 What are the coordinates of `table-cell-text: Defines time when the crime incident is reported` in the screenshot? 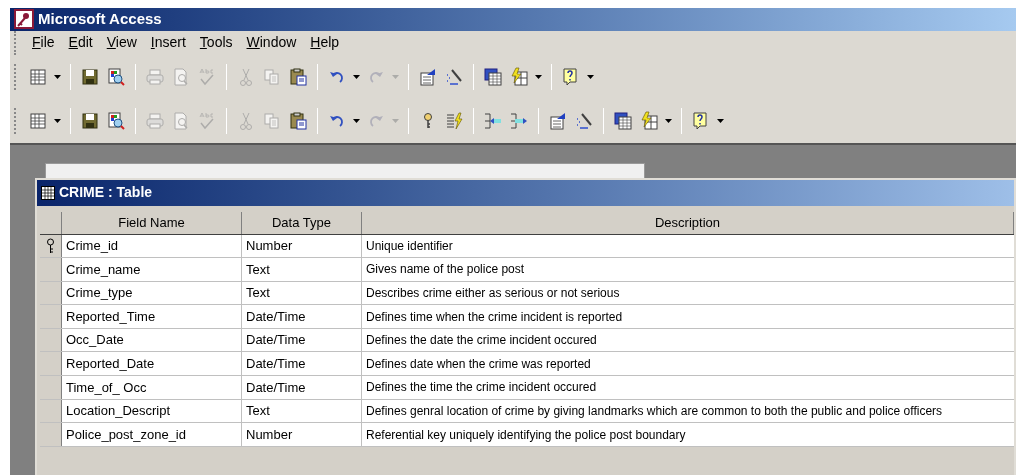 It's located at (494, 317).